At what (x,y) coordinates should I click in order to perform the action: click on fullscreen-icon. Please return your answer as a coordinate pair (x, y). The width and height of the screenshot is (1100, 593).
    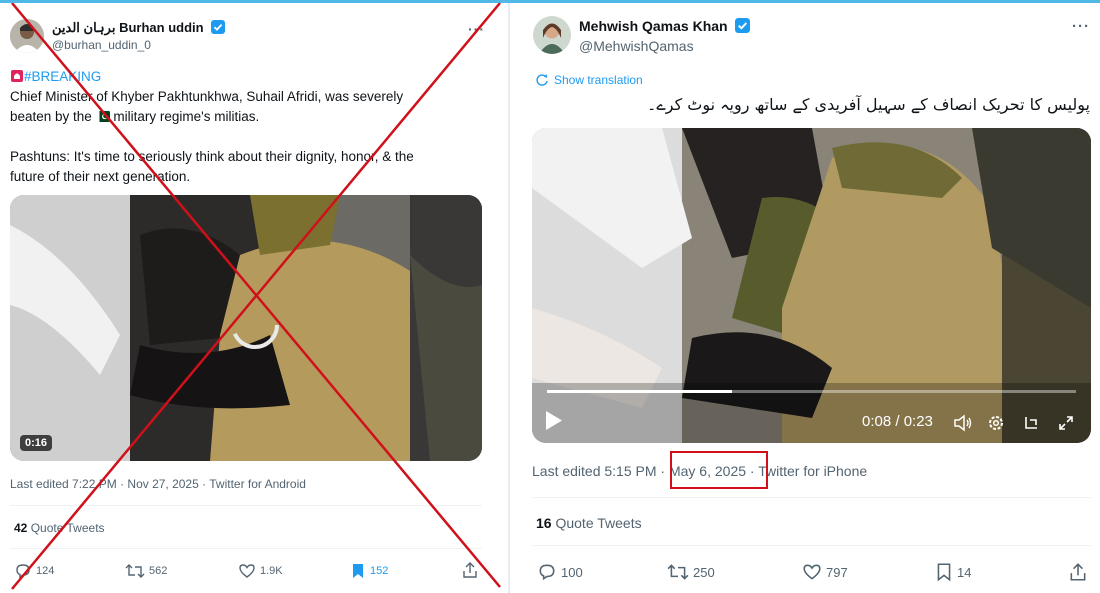
    Looking at the image, I should click on (1066, 423).